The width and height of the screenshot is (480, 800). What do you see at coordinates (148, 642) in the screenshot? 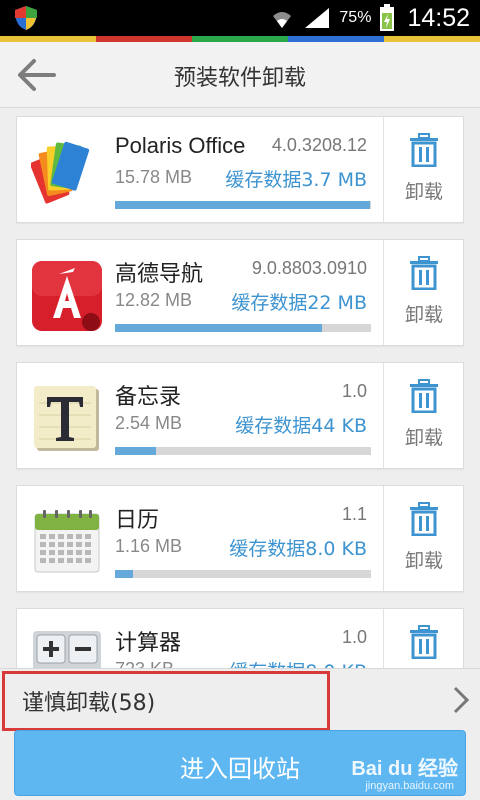
I see `app-name: 计算器` at bounding box center [148, 642].